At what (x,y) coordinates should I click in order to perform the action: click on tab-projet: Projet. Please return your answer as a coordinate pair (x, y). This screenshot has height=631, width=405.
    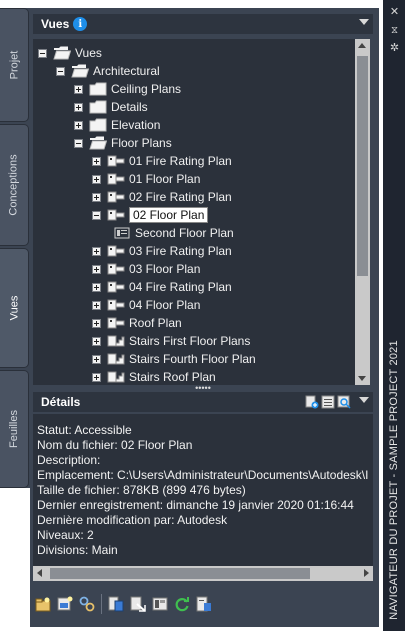
    Looking at the image, I should click on (14, 65).